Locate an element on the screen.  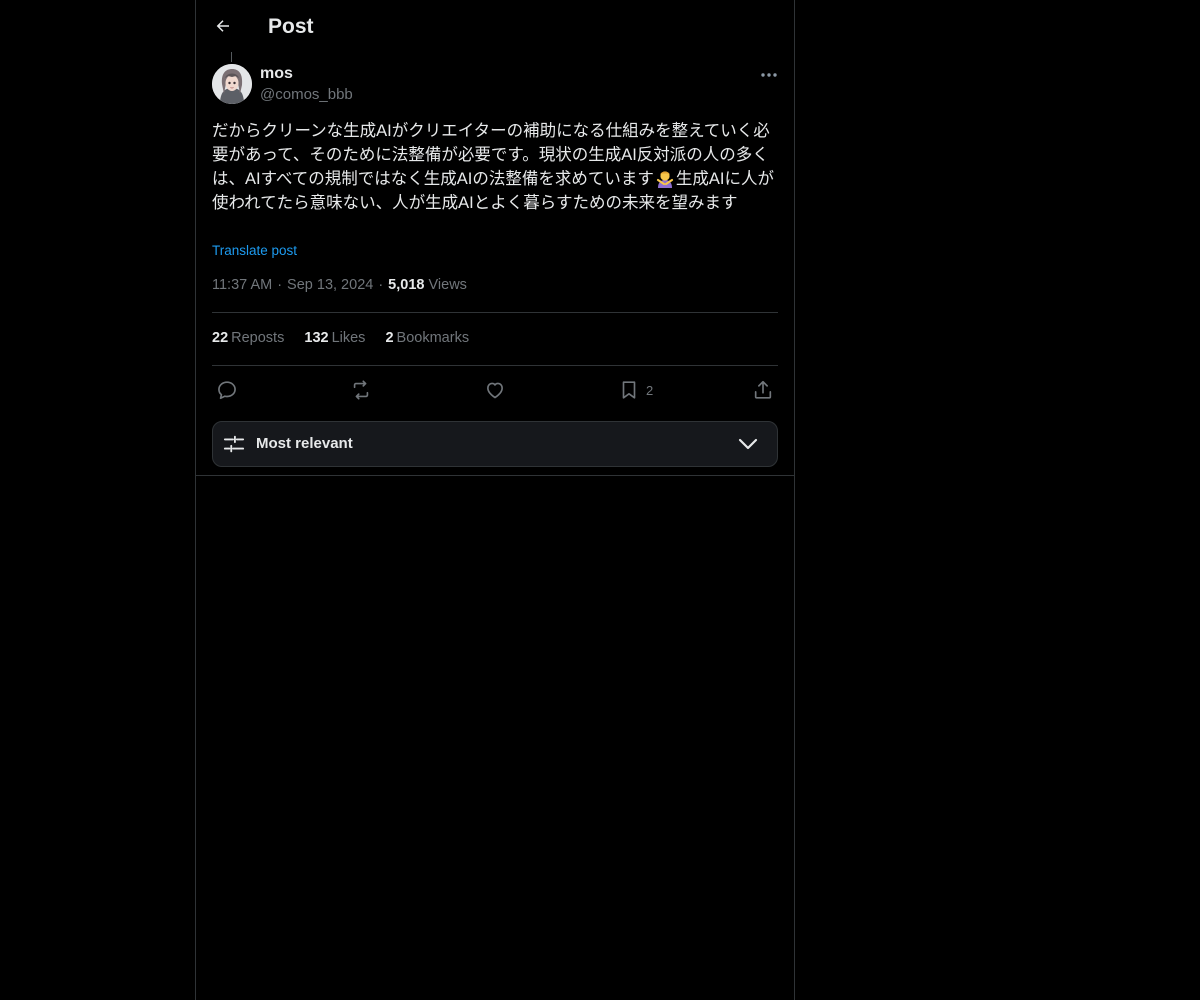
reply-icon is located at coordinates (227, 390).